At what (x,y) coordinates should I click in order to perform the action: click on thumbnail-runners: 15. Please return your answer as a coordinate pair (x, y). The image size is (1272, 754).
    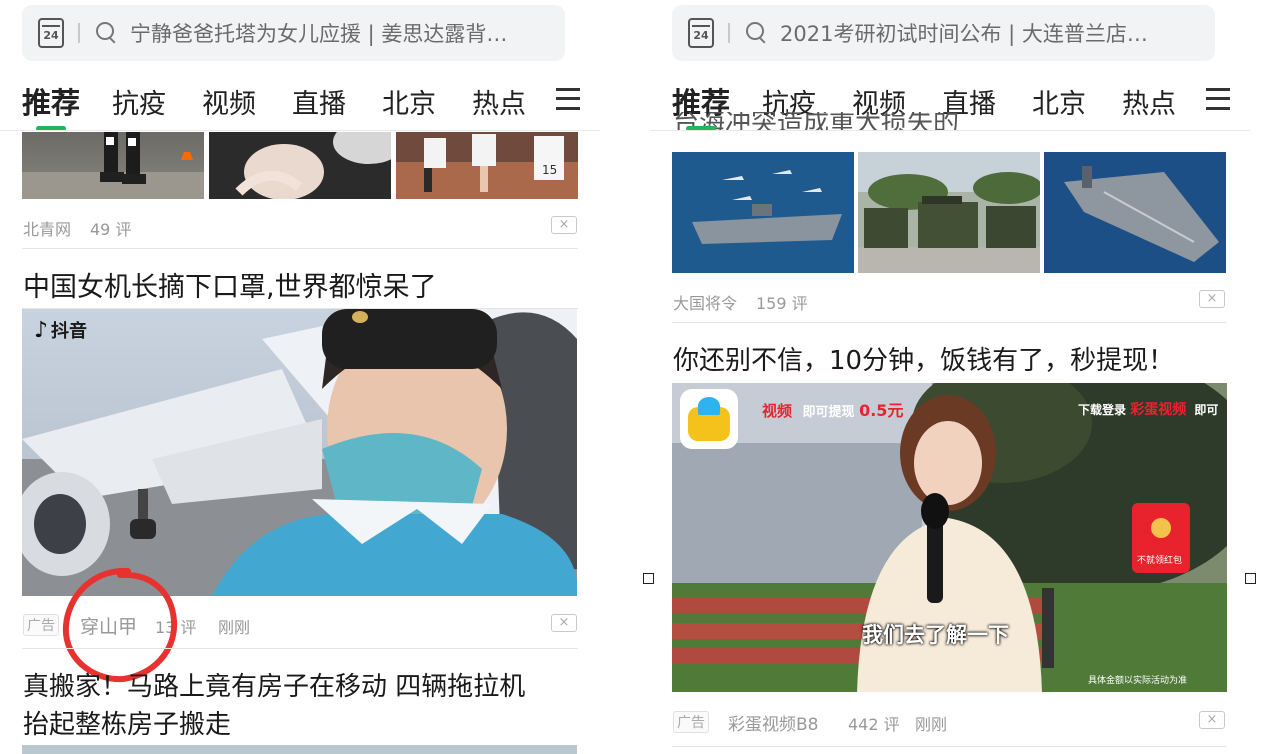
    Looking at the image, I should click on (487, 165).